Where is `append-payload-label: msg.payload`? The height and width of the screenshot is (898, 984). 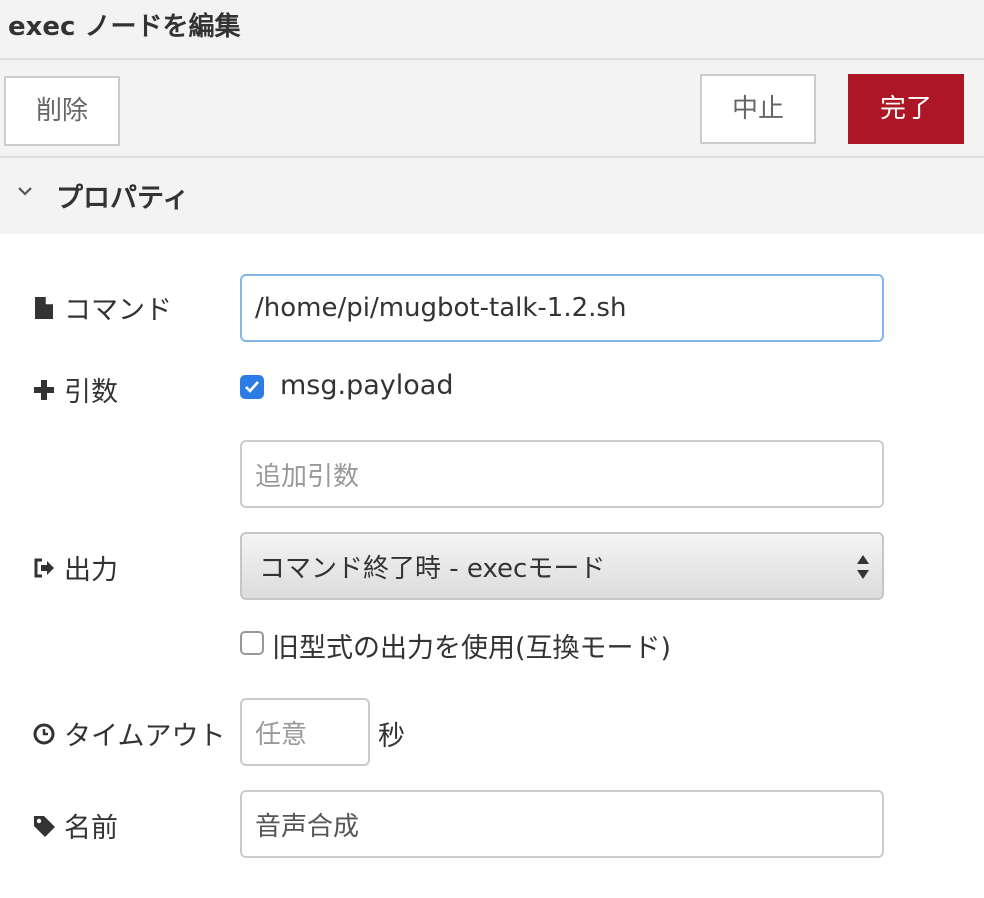
append-payload-label: msg.payload is located at coordinates (367, 385).